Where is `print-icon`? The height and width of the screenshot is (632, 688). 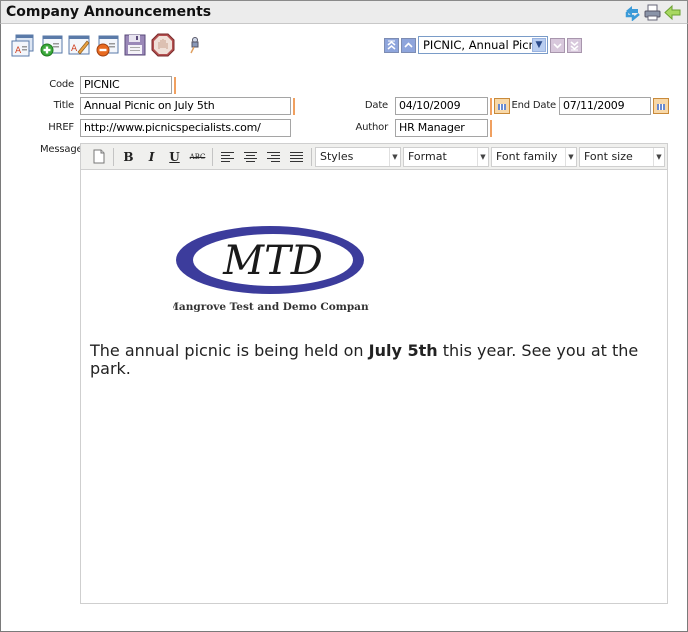
print-icon is located at coordinates (652, 12).